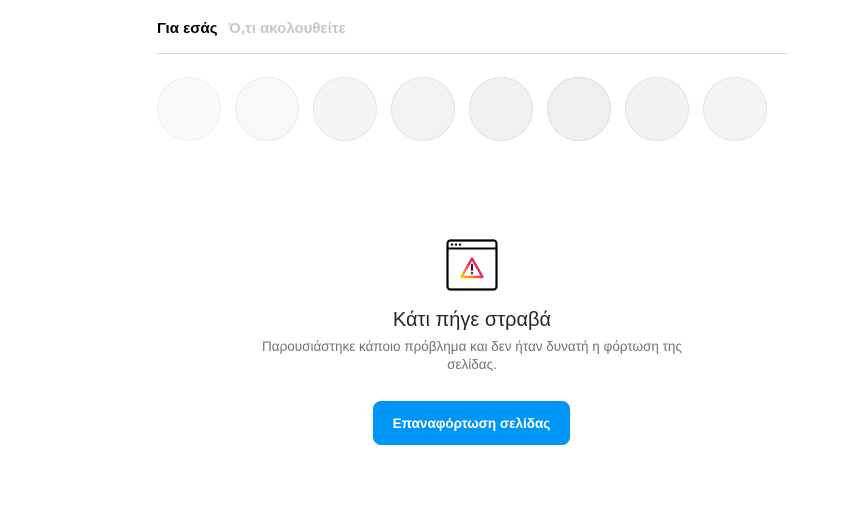  What do you see at coordinates (462, 109) in the screenshot?
I see `stories-placeholder-row` at bounding box center [462, 109].